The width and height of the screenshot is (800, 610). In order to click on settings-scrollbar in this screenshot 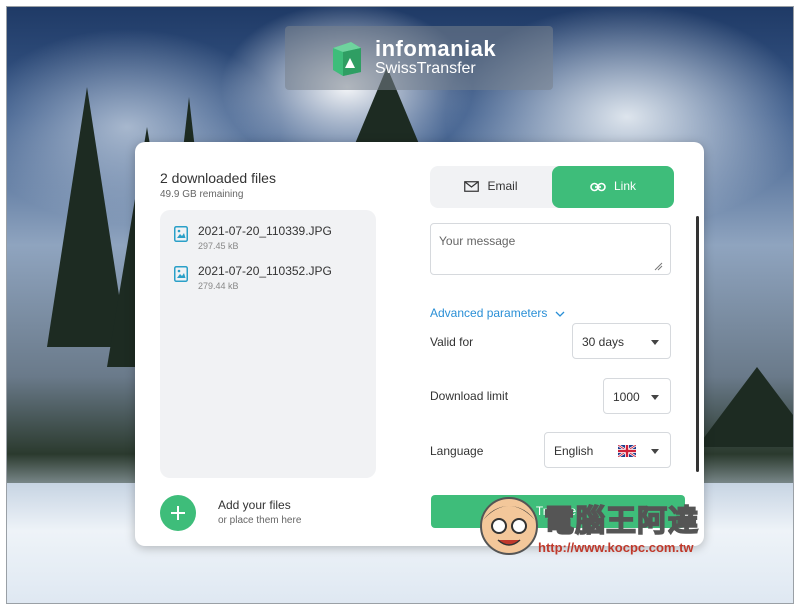, I will do `click(697, 344)`.